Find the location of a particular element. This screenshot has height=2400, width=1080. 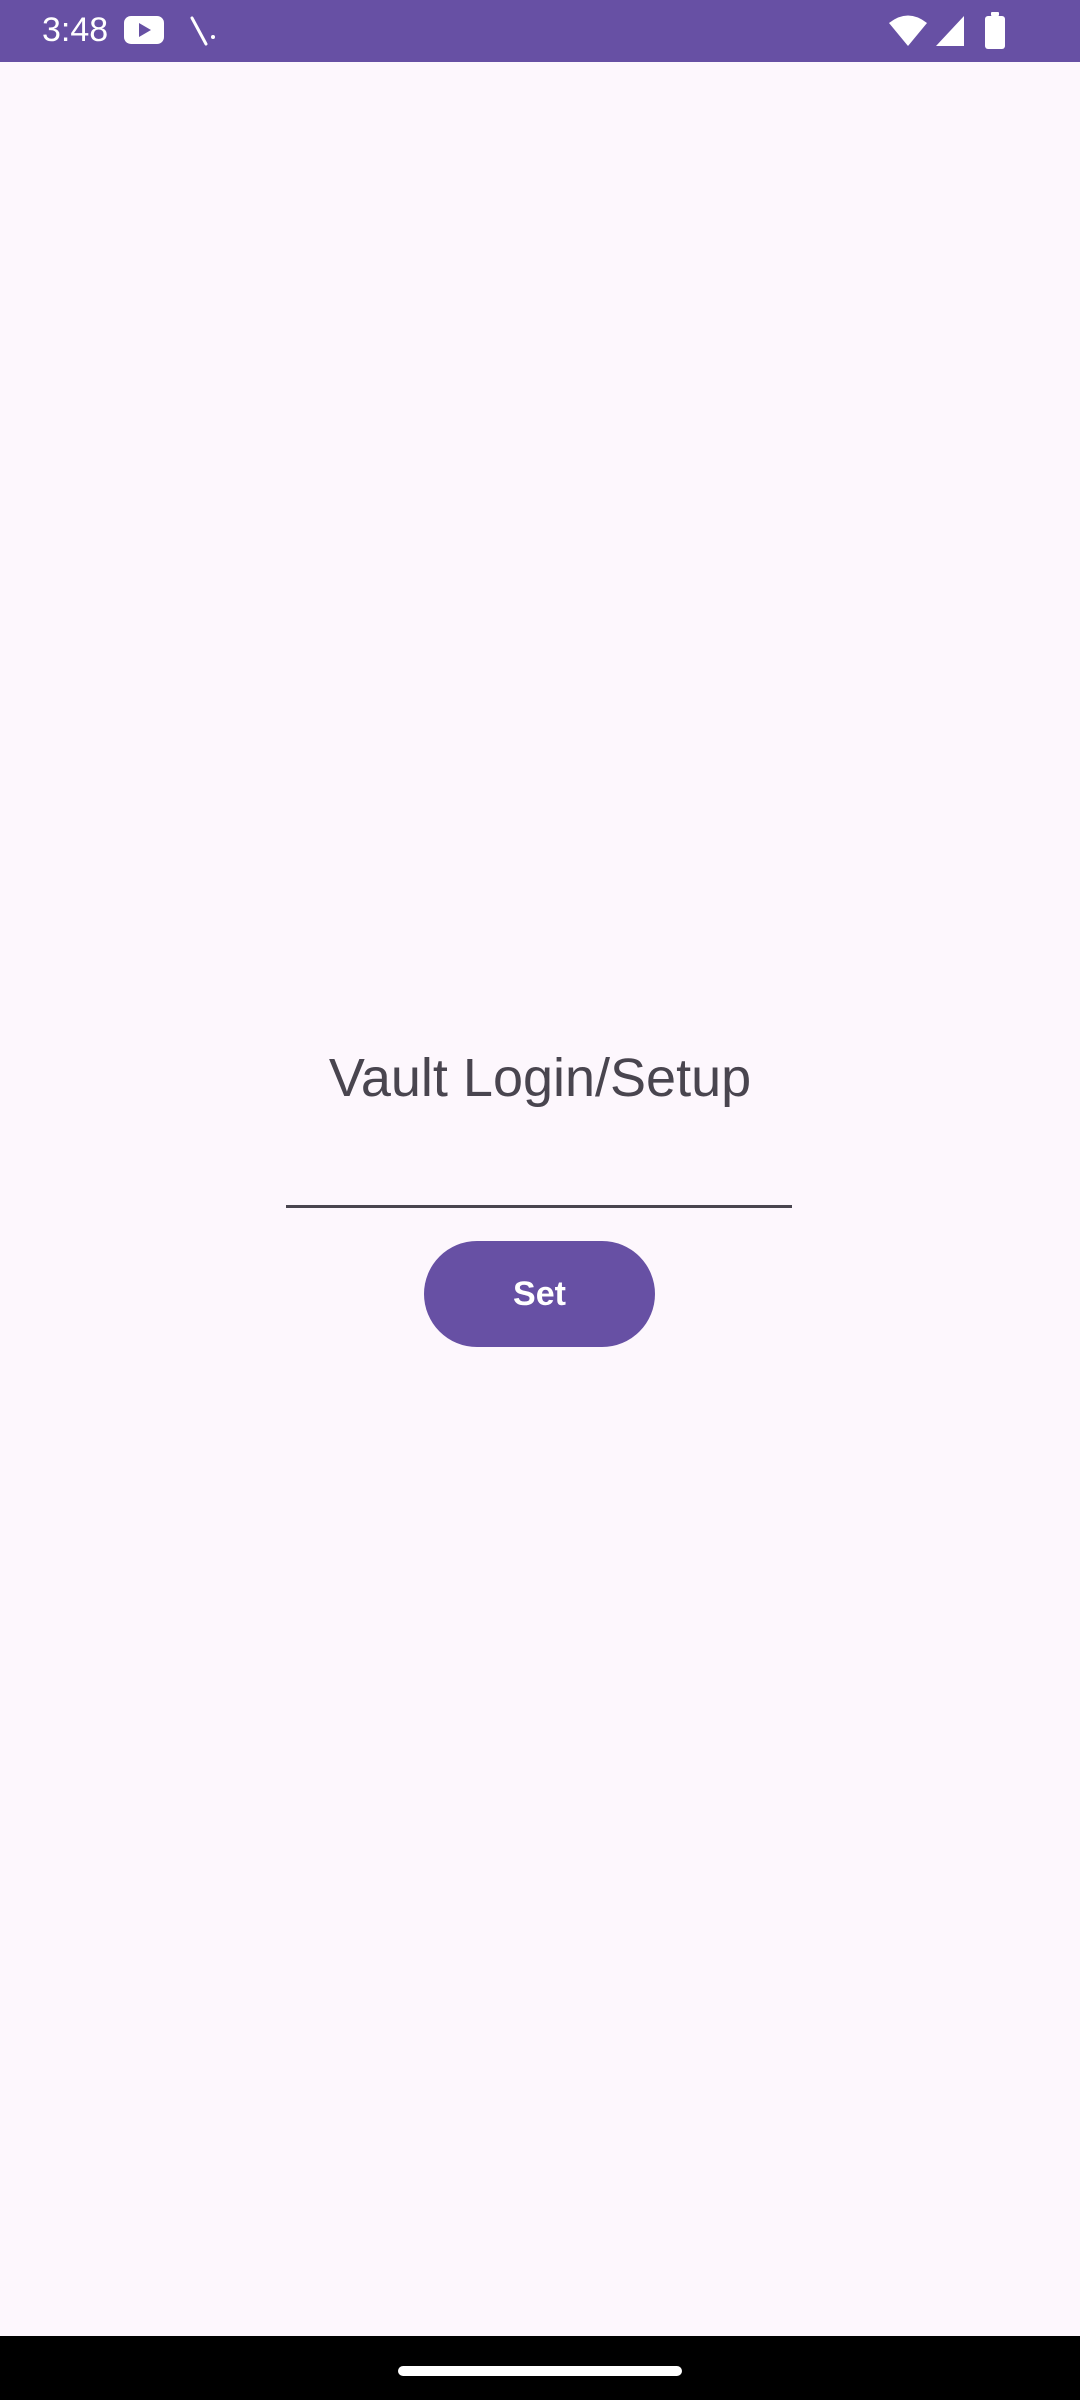

battery-icon is located at coordinates (995, 30).